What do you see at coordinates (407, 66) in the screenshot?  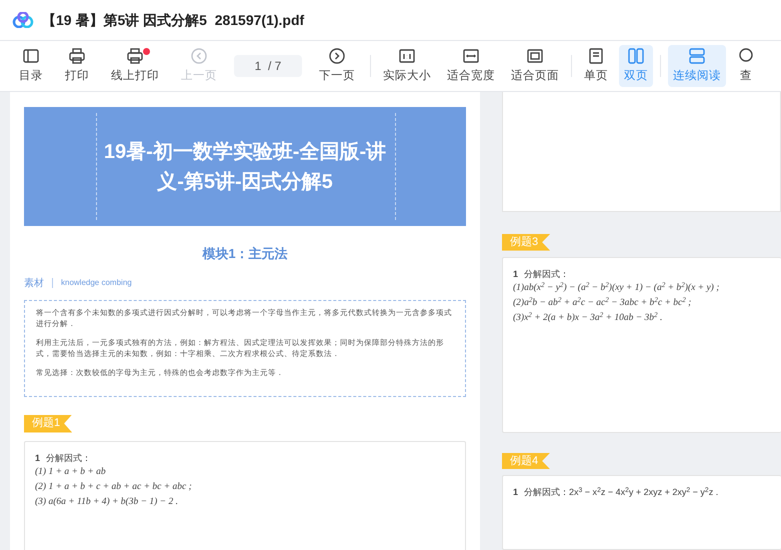 I see `toolbar-button: 实际大小` at bounding box center [407, 66].